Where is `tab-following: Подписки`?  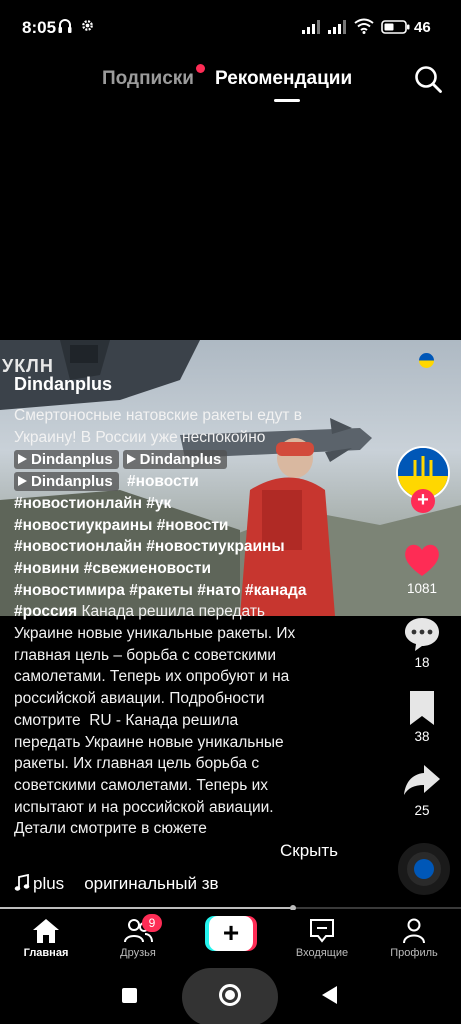
tab-following: Подписки is located at coordinates (148, 79).